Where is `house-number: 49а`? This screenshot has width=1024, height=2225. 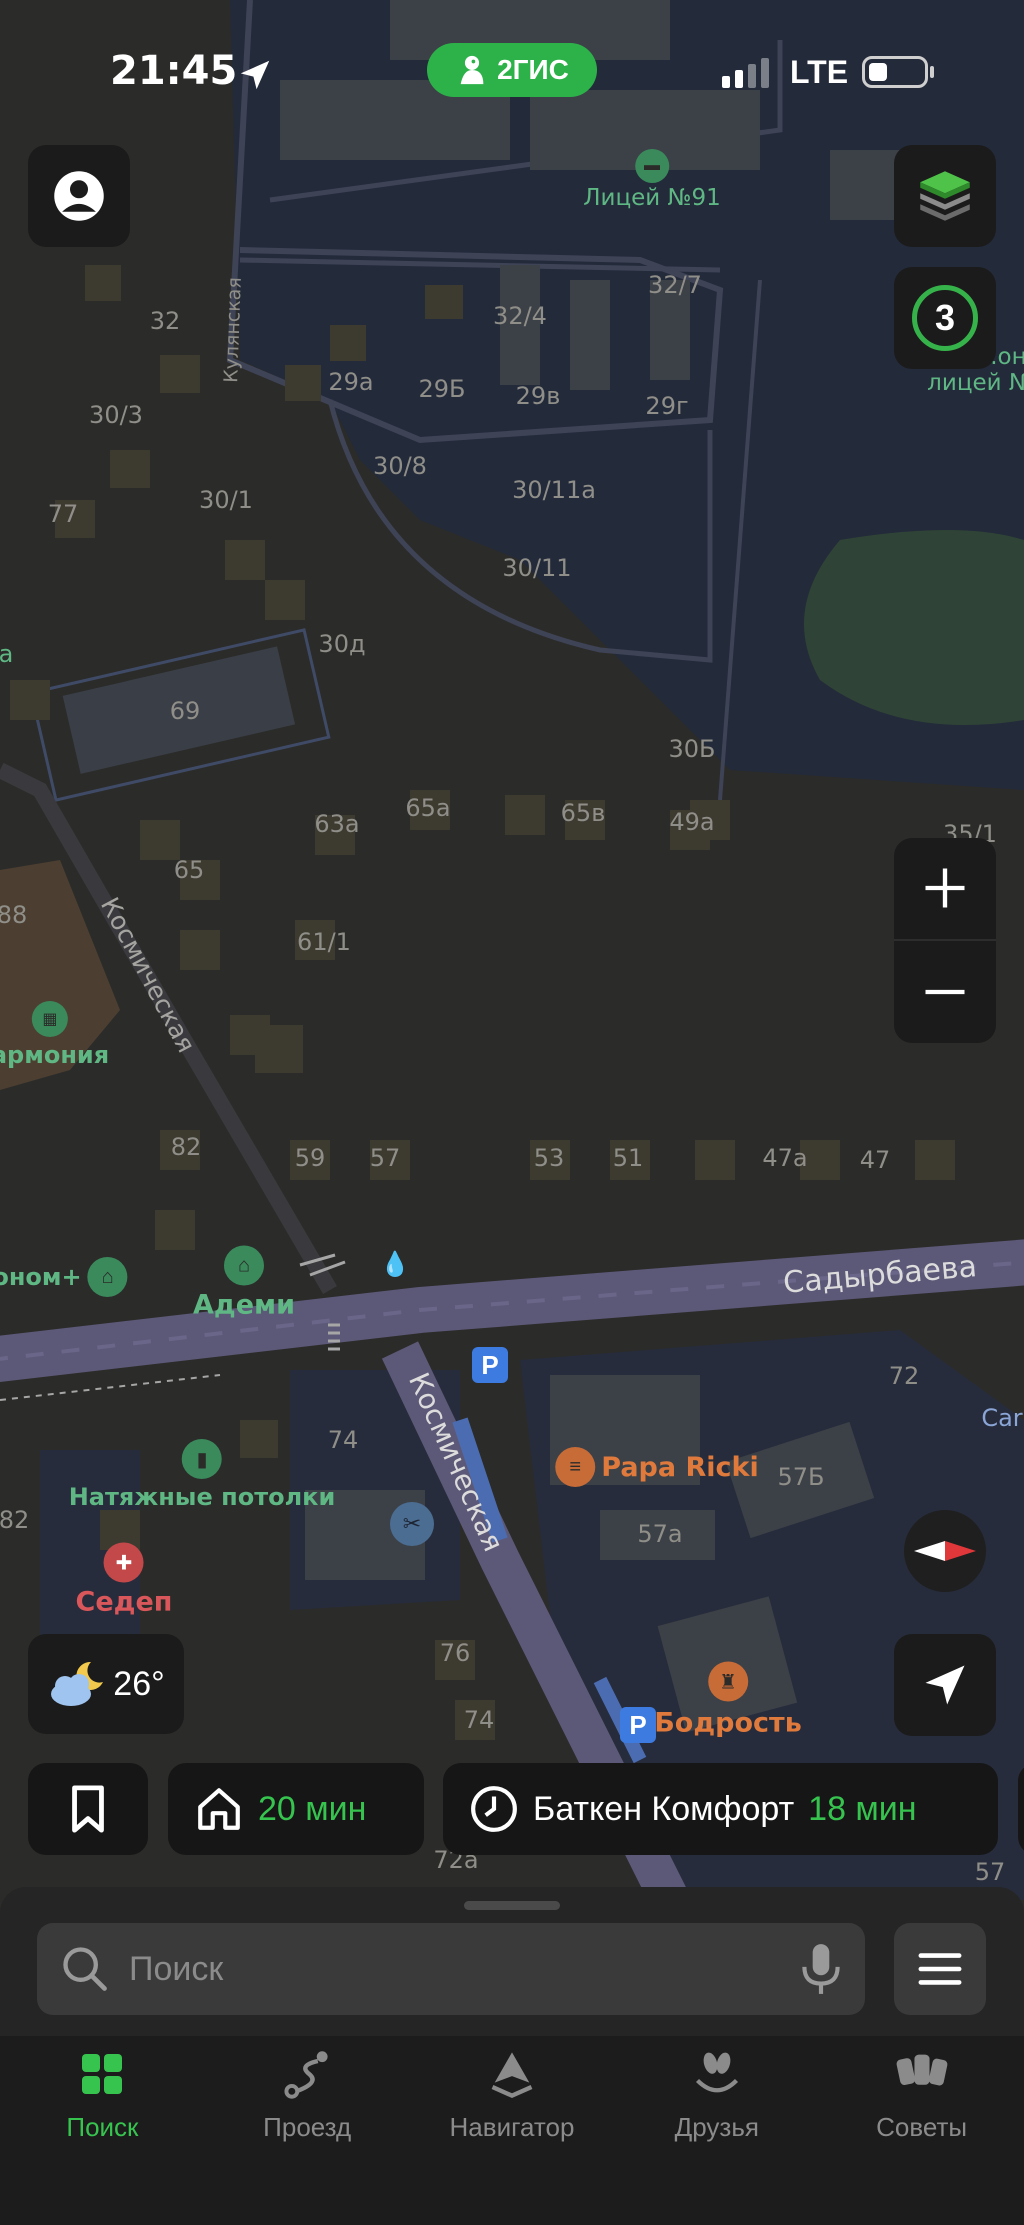
house-number: 49а is located at coordinates (692, 822).